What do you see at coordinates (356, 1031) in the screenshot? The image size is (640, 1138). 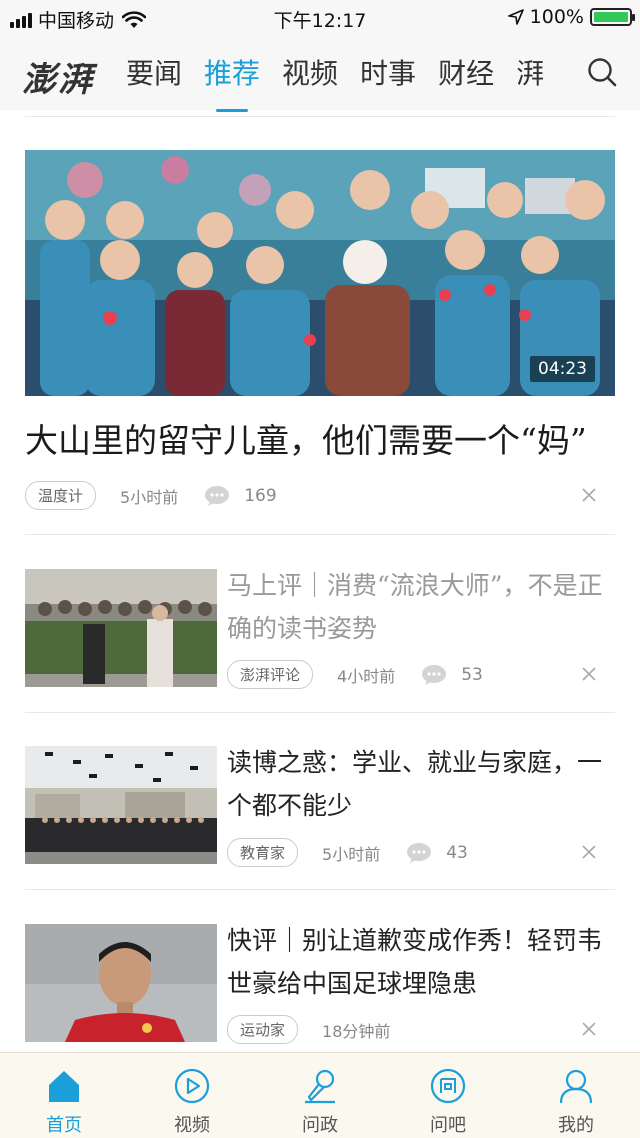 I see `article-time: 18分钟前` at bounding box center [356, 1031].